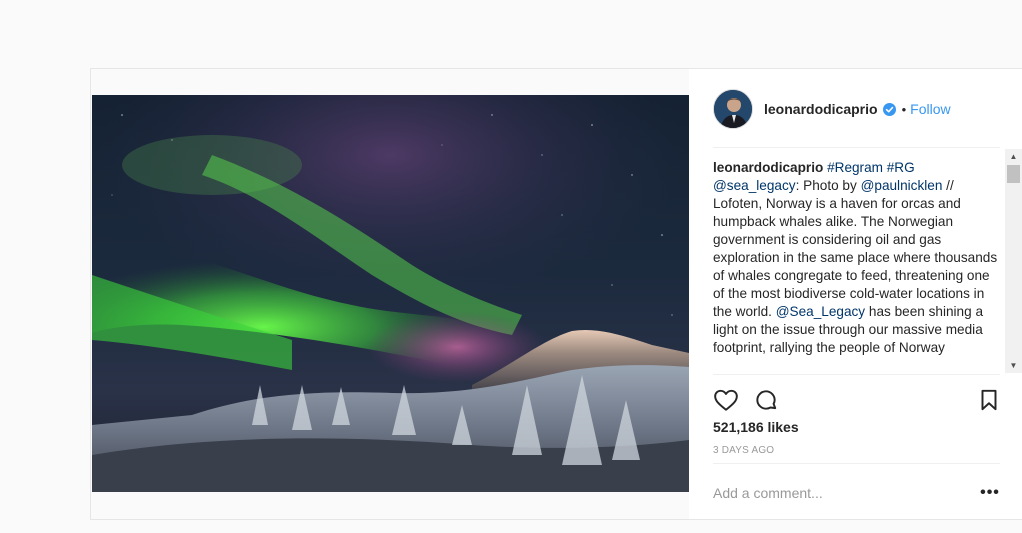 This screenshot has width=1022, height=533. I want to click on username: leonardodicaprio, so click(821, 109).